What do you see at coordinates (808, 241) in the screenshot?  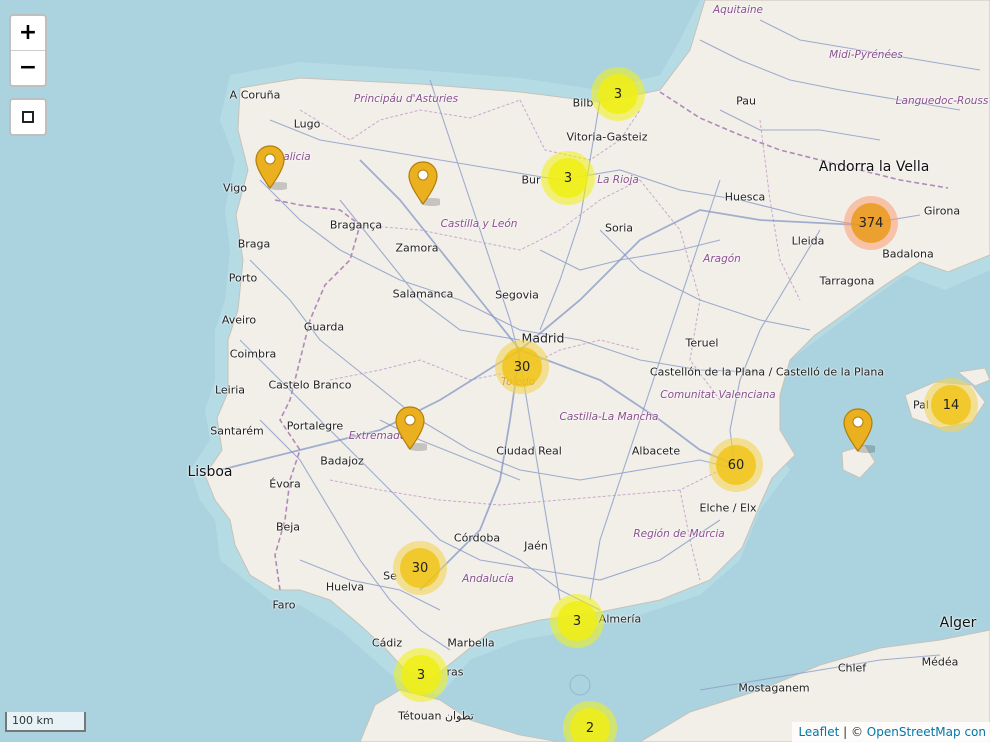 I see `place-label-lleida: Lleida` at bounding box center [808, 241].